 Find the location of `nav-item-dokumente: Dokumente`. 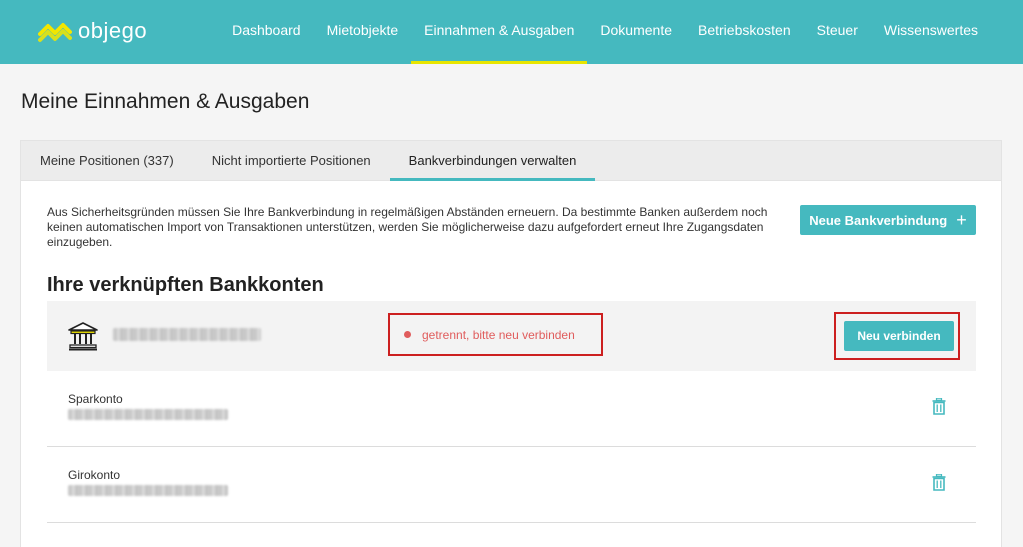

nav-item-dokumente: Dokumente is located at coordinates (636, 32).